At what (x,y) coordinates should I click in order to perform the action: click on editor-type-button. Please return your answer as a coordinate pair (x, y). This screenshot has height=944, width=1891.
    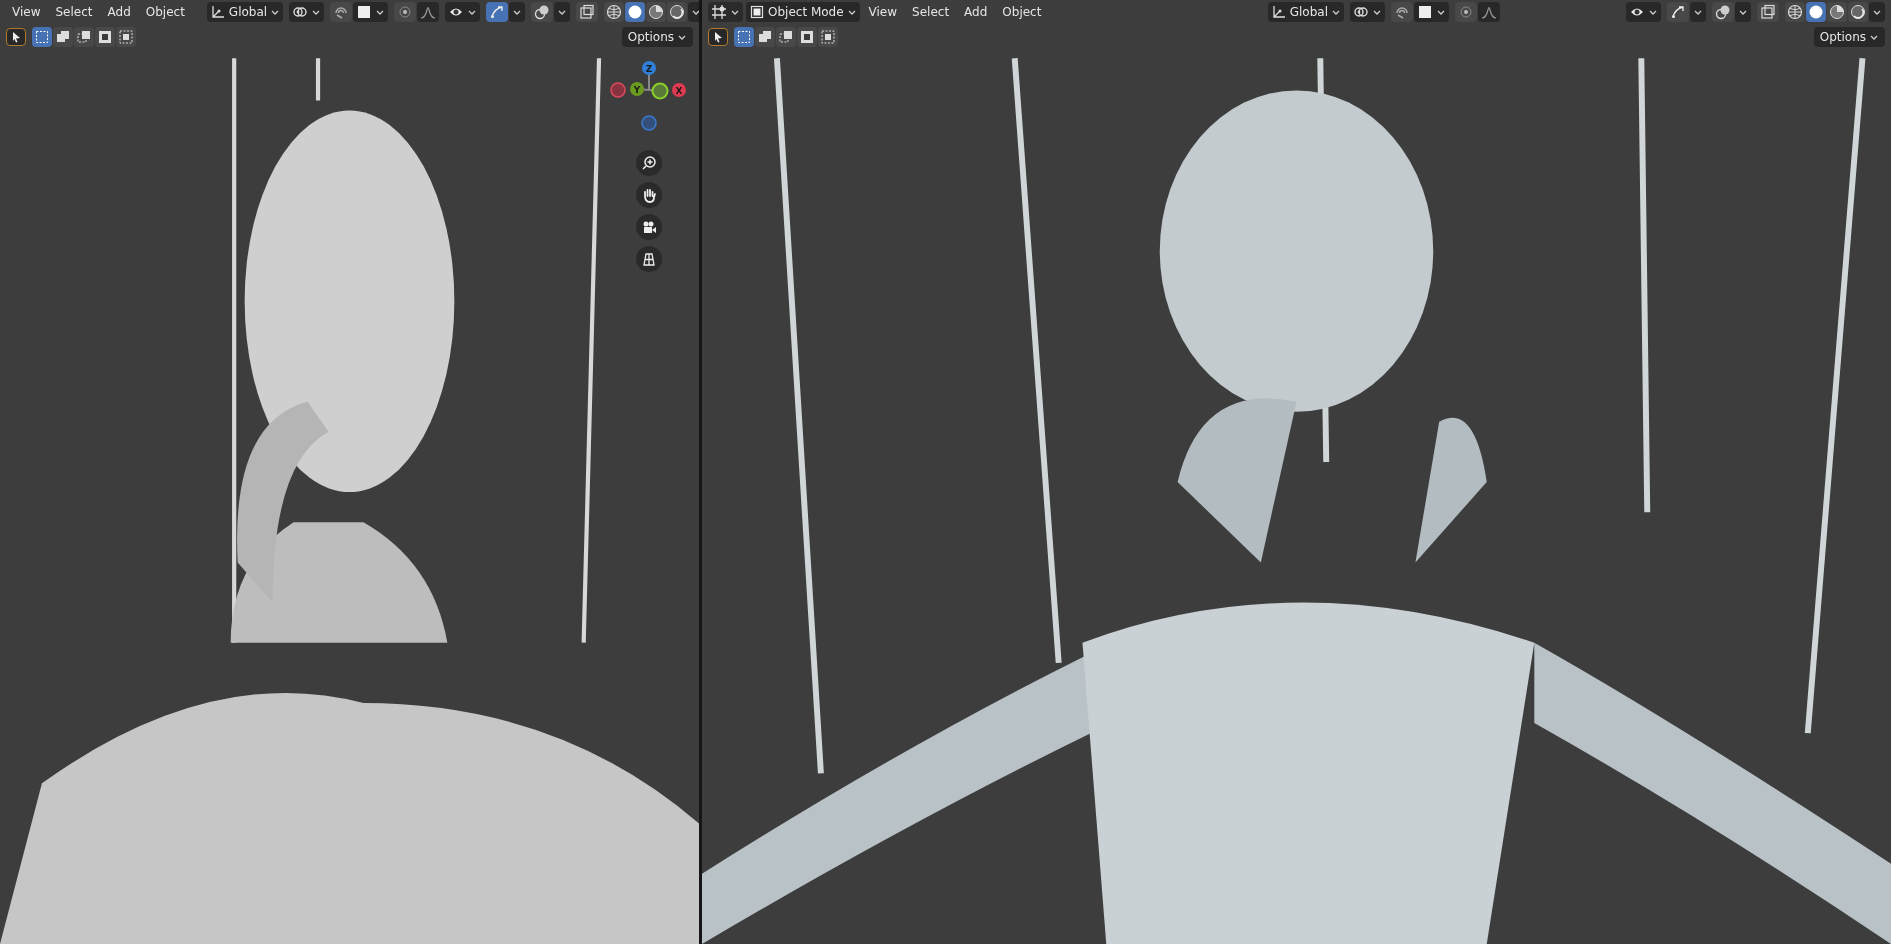
    Looking at the image, I should click on (725, 12).